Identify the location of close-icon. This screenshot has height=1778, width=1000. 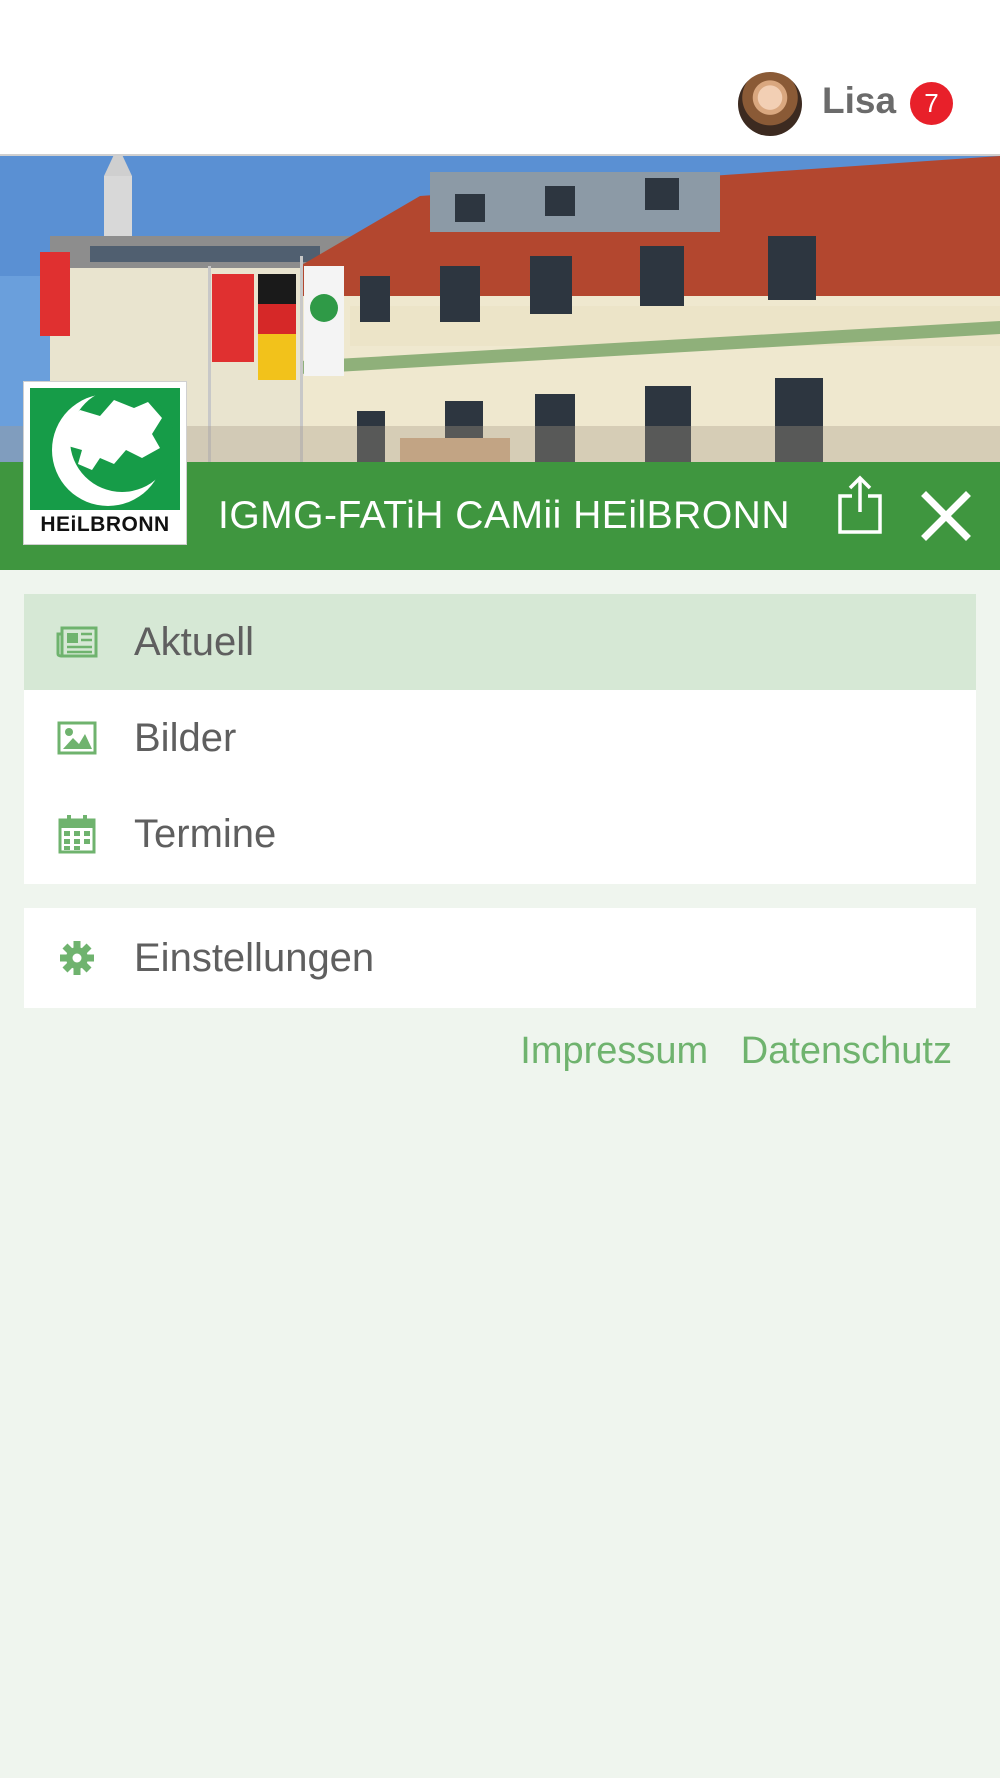
(946, 516).